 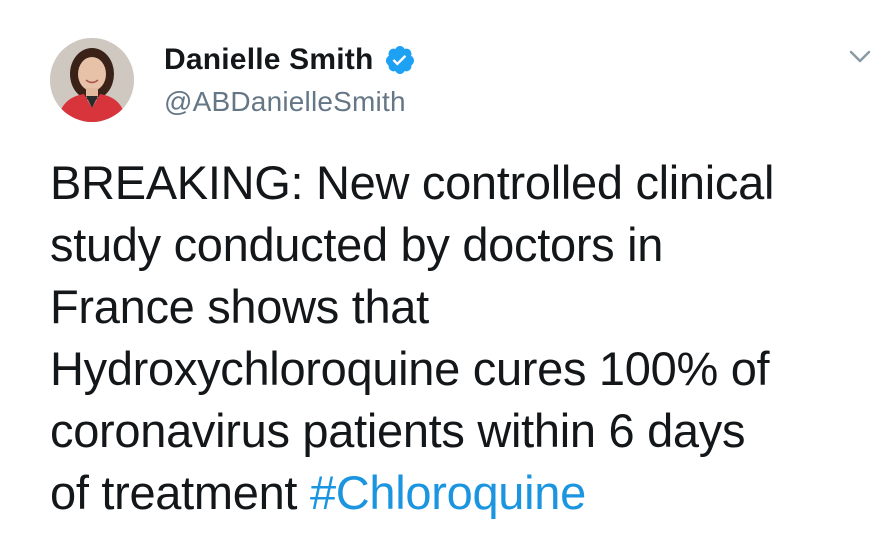 I want to click on avatar, so click(x=92, y=80).